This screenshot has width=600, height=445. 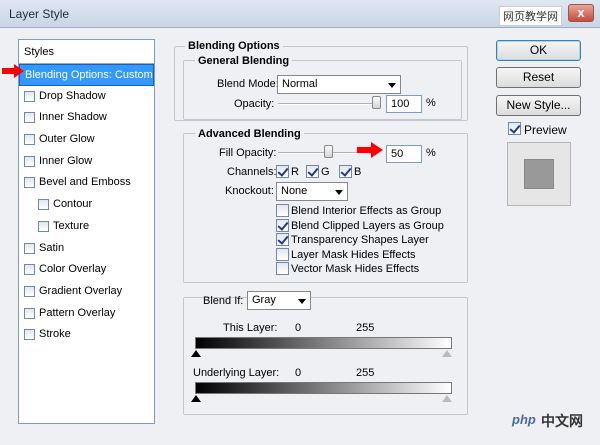 What do you see at coordinates (73, 269) in the screenshot?
I see `style-item-label: Color Overlay` at bounding box center [73, 269].